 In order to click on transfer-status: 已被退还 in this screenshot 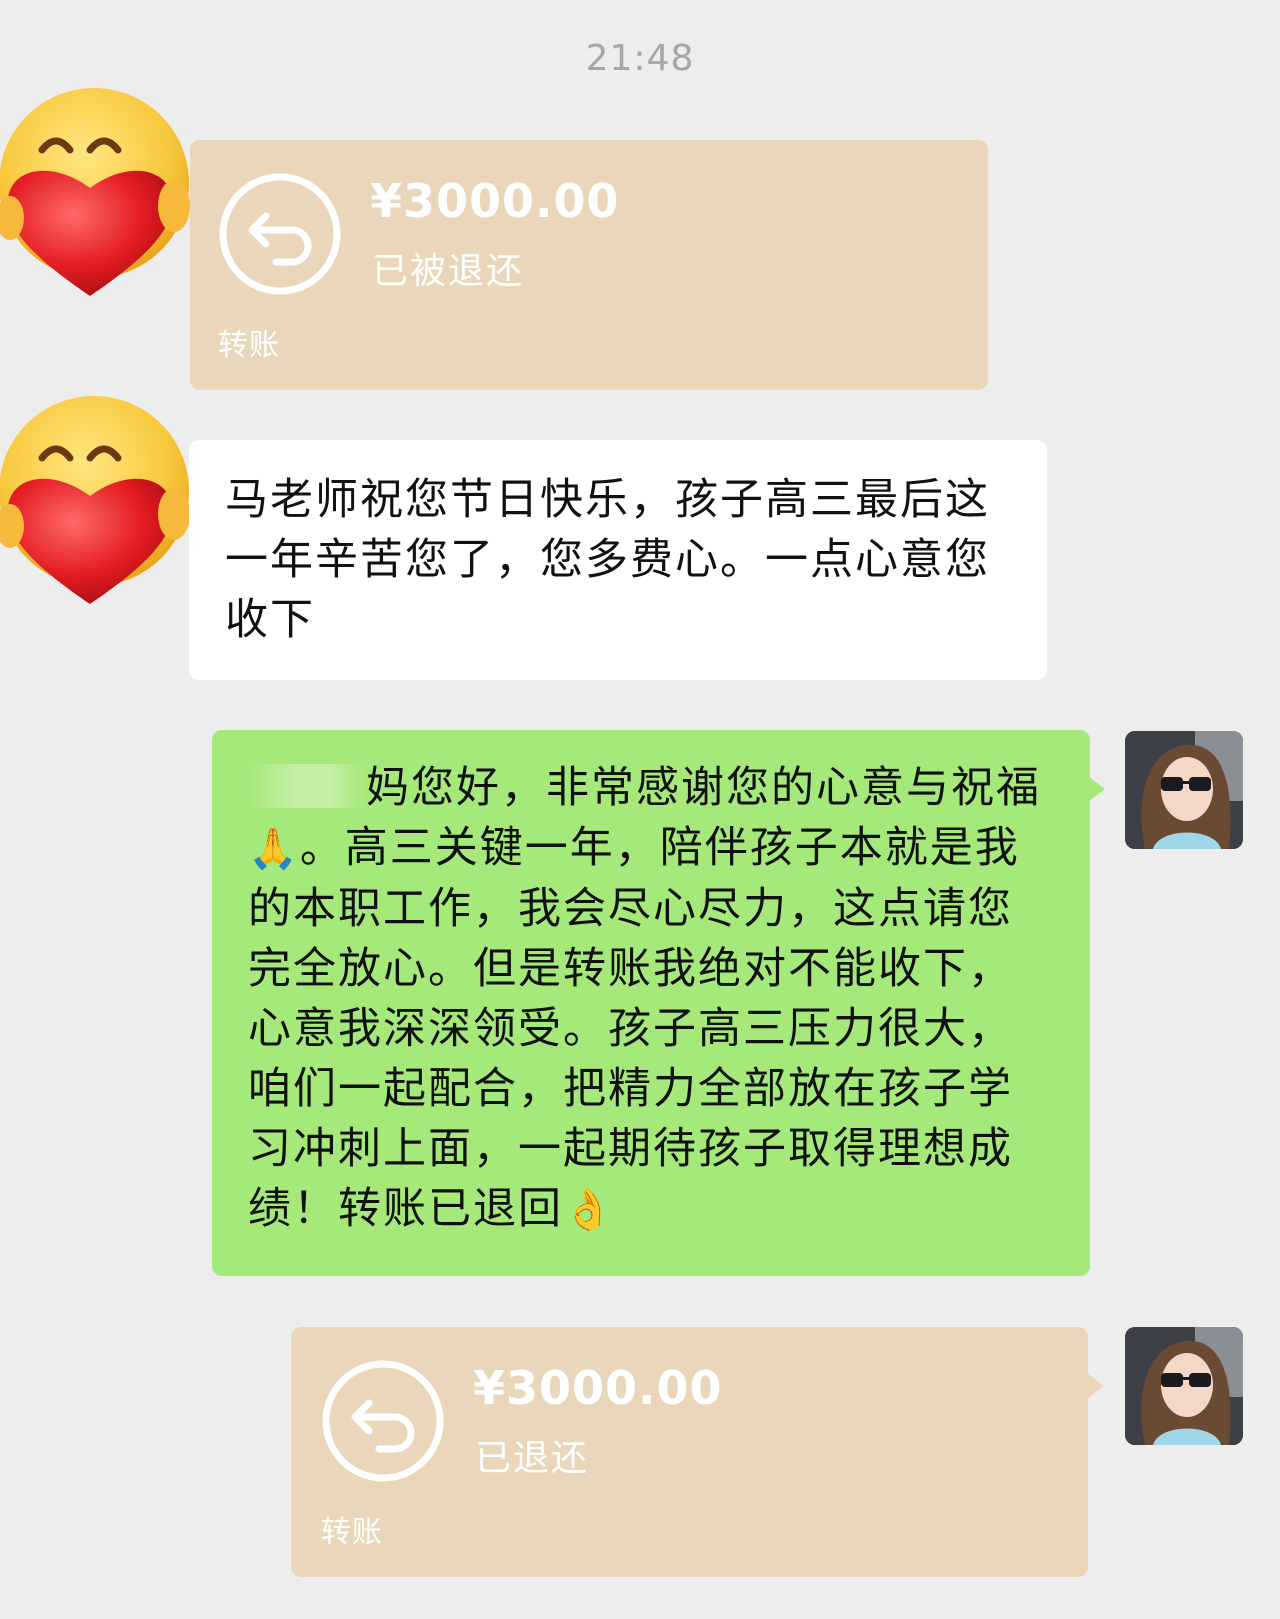, I will do `click(448, 271)`.